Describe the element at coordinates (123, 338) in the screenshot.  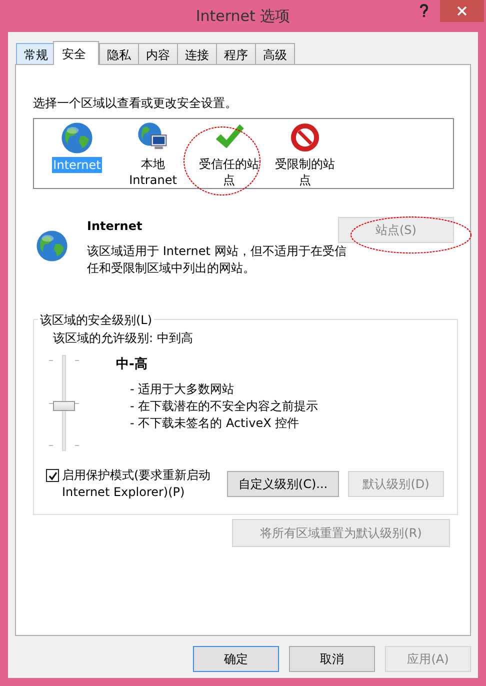
I see `allowed-level-text: 该区域的允许级别: 中到高` at that location.